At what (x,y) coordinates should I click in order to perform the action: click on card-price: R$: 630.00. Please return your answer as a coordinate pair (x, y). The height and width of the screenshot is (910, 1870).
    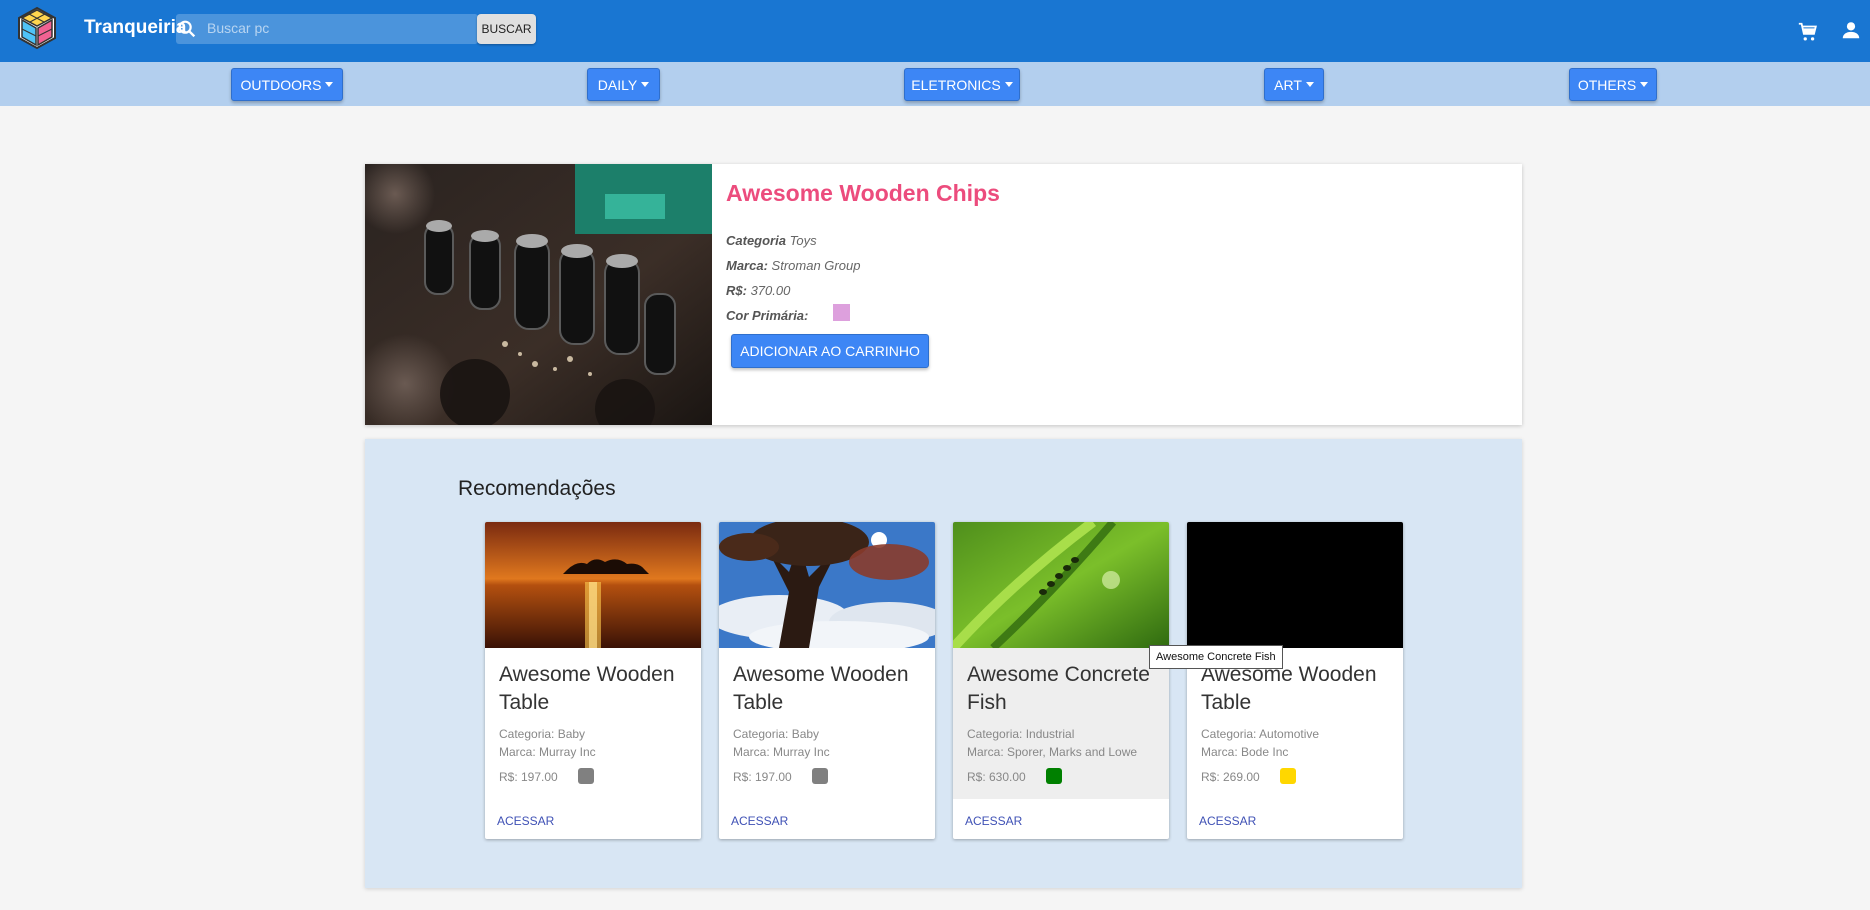
    Looking at the image, I should click on (996, 777).